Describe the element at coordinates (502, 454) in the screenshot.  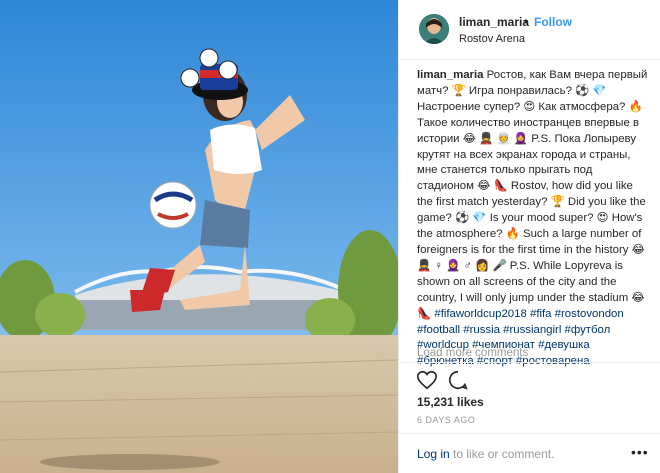
I see `login-prompt-text: to like or comment.` at that location.